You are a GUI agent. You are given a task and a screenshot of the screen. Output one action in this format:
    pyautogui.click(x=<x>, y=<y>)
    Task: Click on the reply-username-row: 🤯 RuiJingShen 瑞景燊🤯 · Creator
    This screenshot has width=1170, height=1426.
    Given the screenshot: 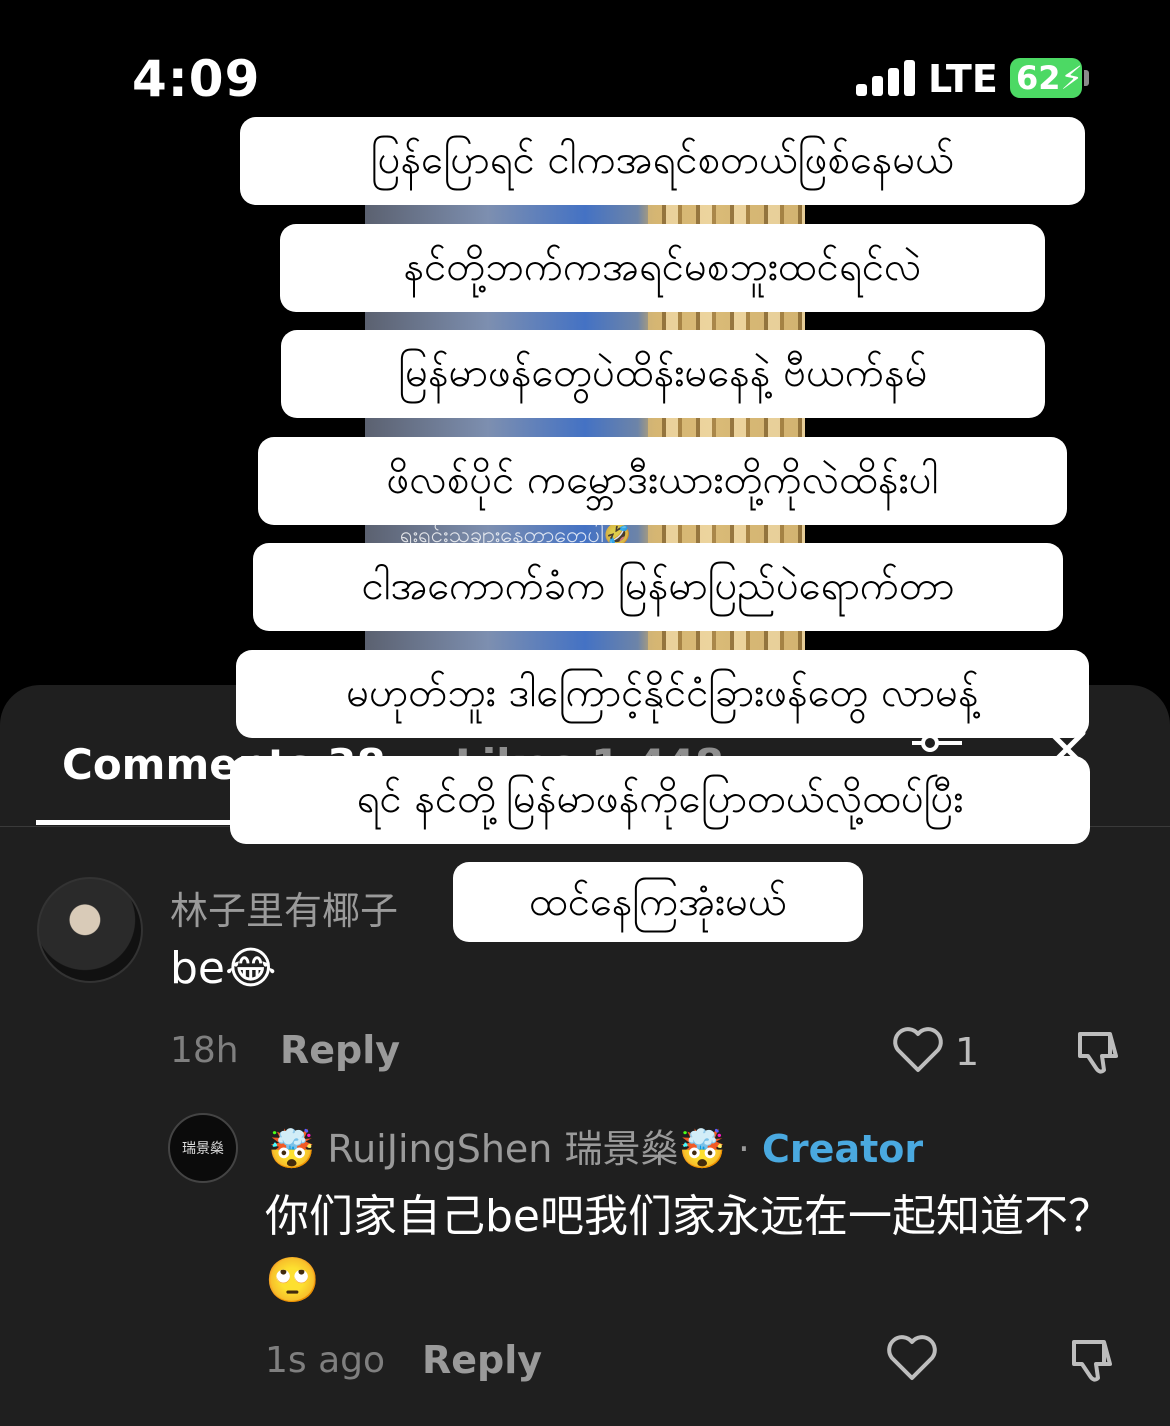 What is the action you would take?
    pyautogui.click(x=595, y=1145)
    